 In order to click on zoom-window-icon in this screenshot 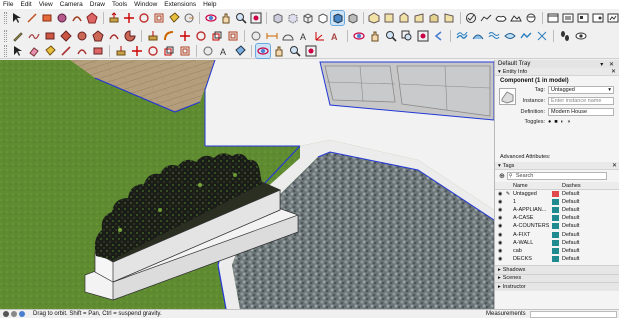, I will do `click(407, 36)`.